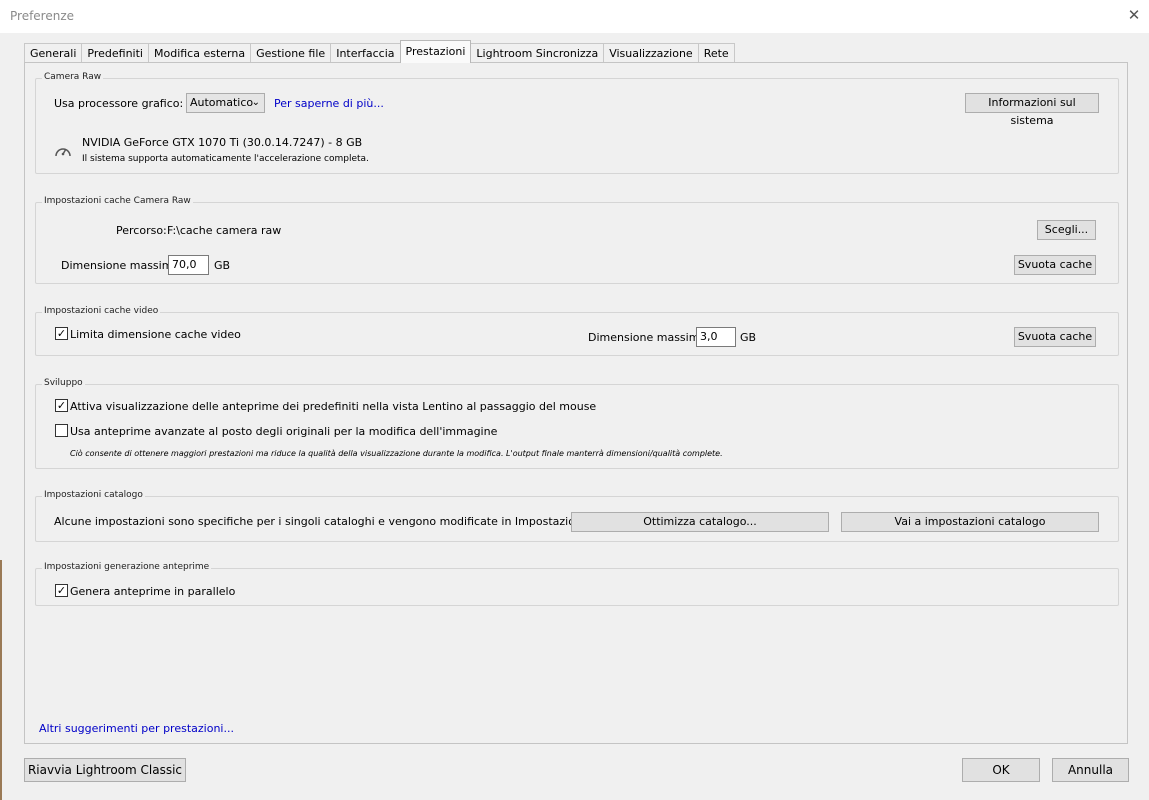 The image size is (1149, 800). What do you see at coordinates (716, 337) in the screenshot?
I see `video-max-size-input: 3,0` at bounding box center [716, 337].